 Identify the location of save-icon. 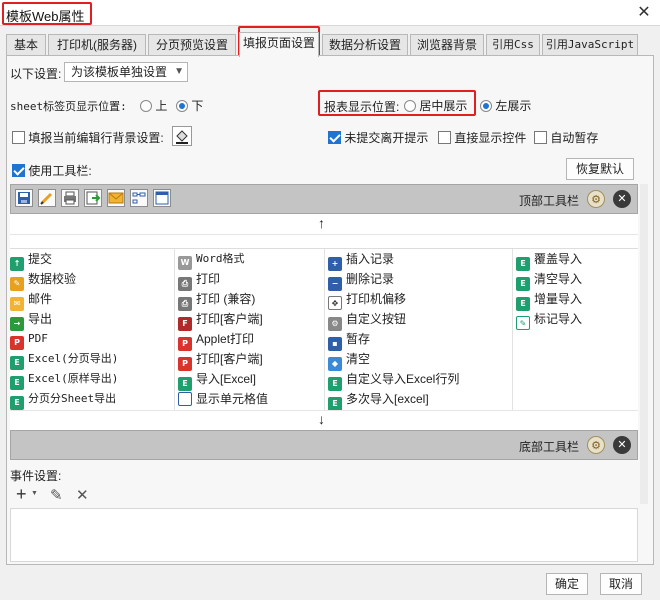
(24, 198).